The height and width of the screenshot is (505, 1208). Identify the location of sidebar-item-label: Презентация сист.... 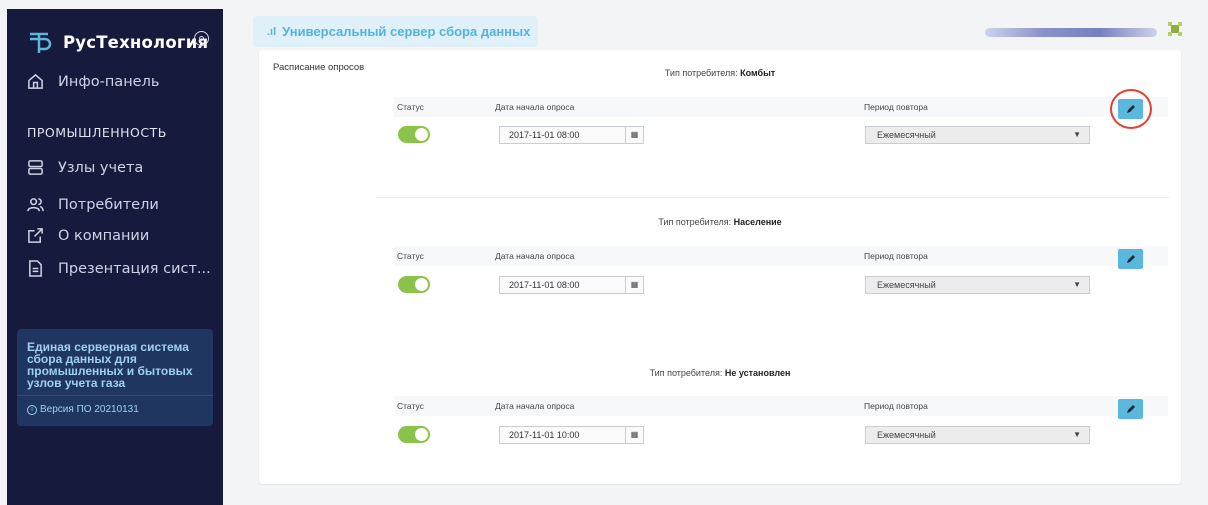
(134, 268).